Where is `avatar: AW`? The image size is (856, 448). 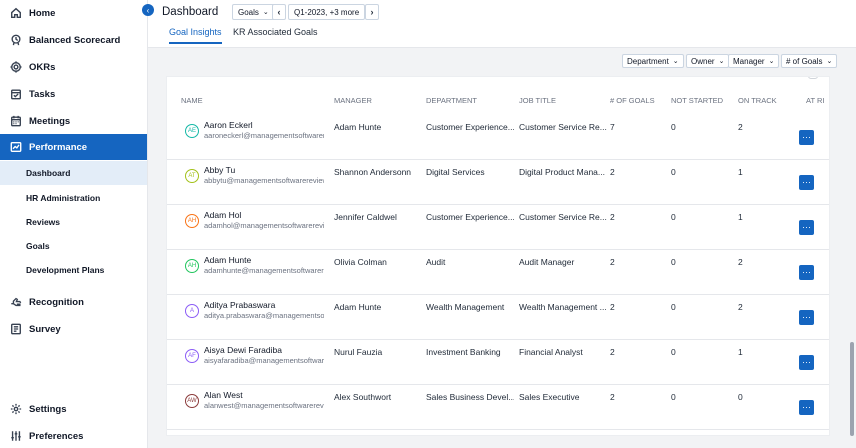
avatar: AW is located at coordinates (192, 401).